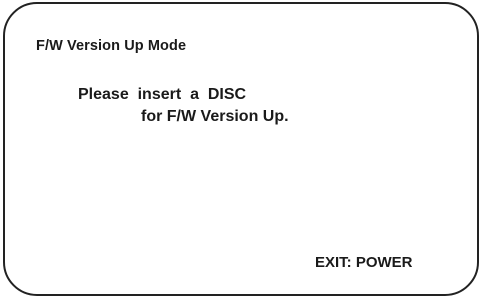  What do you see at coordinates (111, 46) in the screenshot?
I see `mode-title: F/W Version Up Mode` at bounding box center [111, 46].